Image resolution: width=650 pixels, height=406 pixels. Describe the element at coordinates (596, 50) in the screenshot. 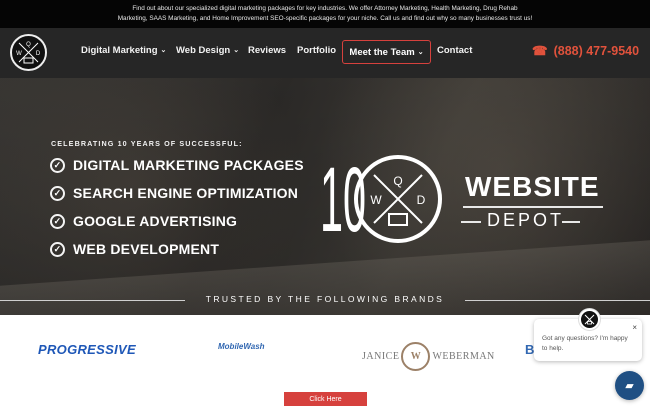

I see `phone-number: (888) 477-9540` at that location.